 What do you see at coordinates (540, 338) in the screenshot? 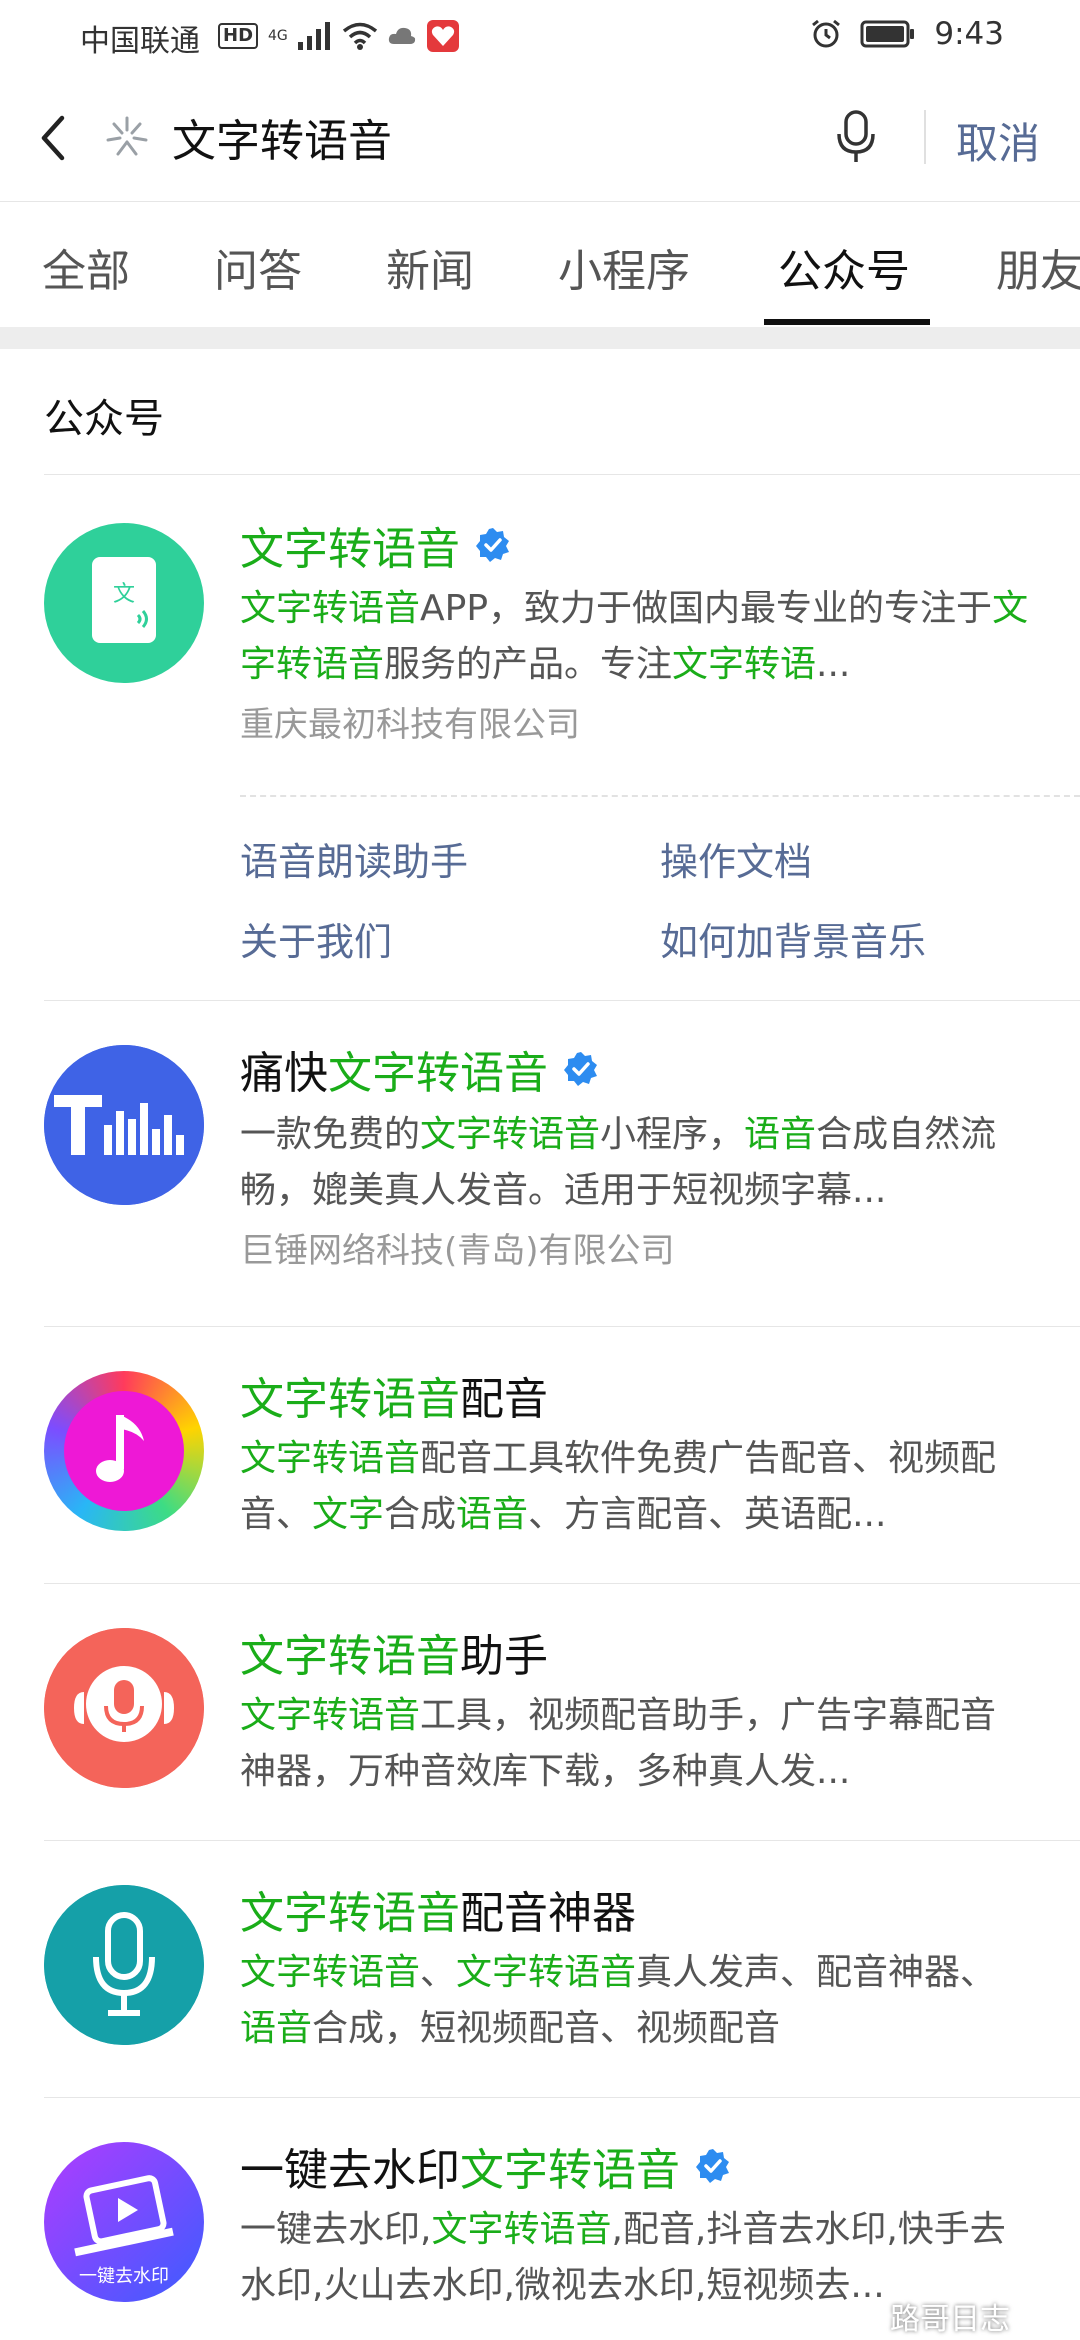
I see `section-divider-band` at bounding box center [540, 338].